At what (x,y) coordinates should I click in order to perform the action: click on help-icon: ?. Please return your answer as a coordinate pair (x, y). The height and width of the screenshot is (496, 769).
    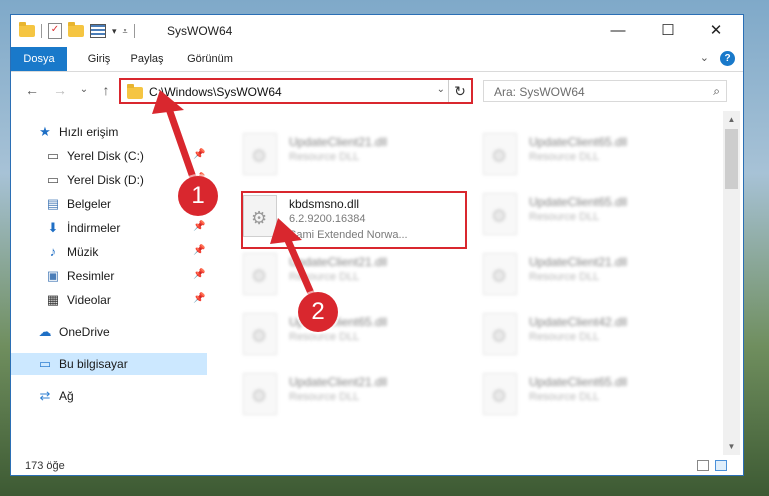
    Looking at the image, I should click on (727, 58).